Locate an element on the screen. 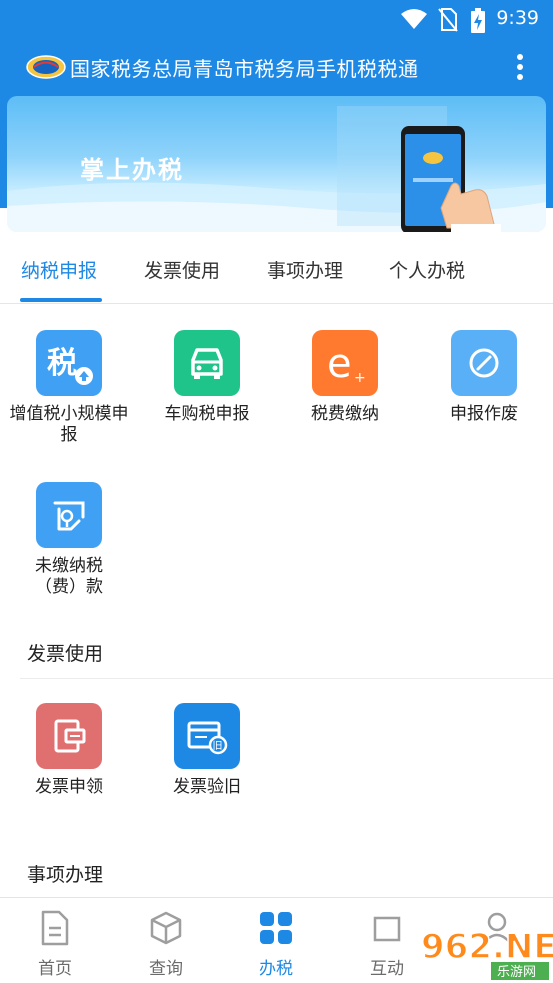 The width and height of the screenshot is (553, 983). svg-text: e is located at coordinates (339, 363).